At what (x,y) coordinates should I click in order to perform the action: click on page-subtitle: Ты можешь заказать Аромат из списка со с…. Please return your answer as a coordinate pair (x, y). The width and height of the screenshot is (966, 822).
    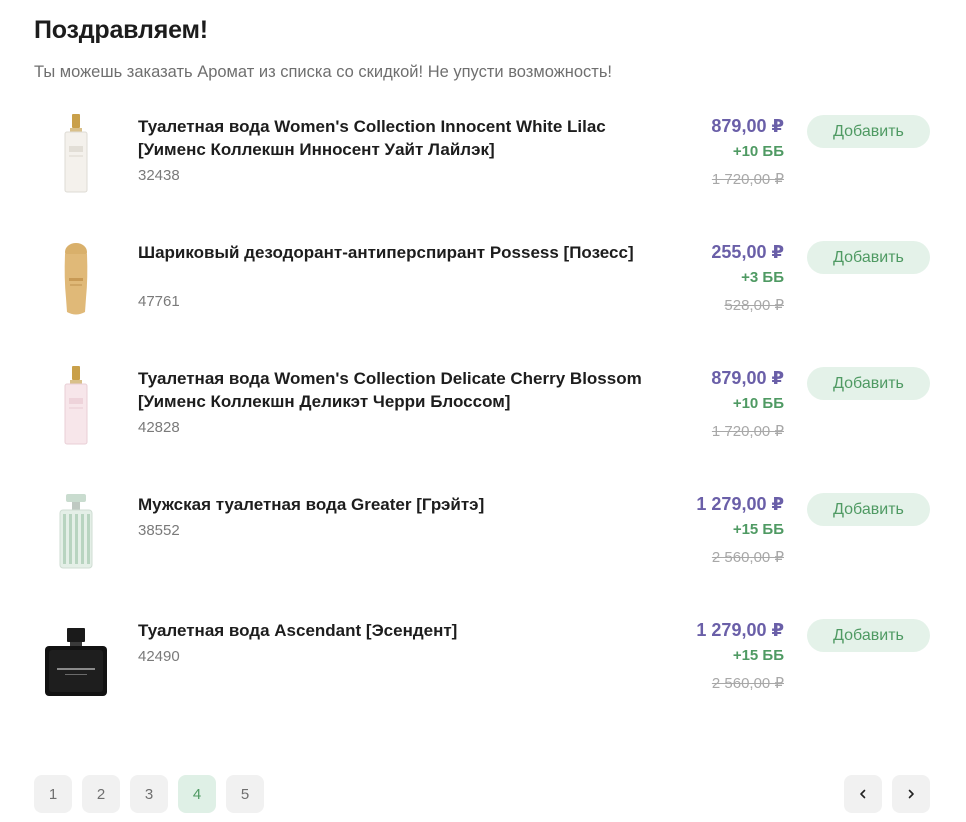
    Looking at the image, I should click on (323, 72).